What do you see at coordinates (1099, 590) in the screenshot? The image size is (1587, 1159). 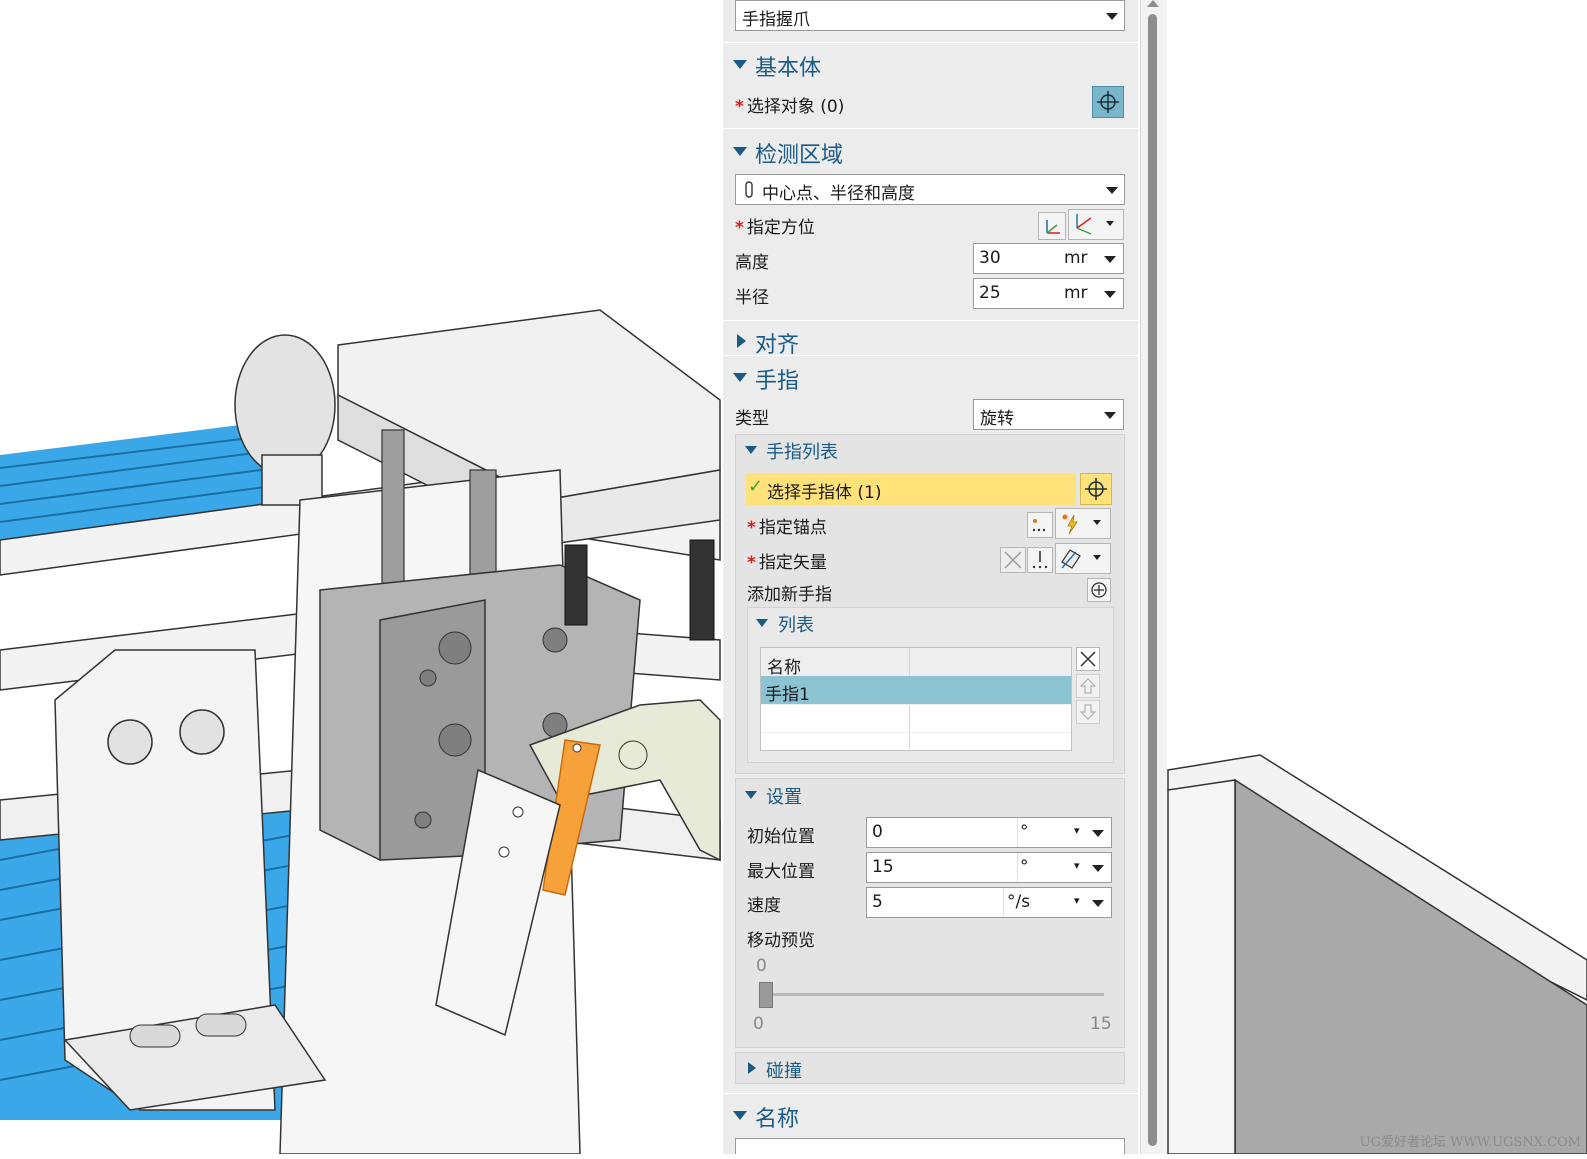 I see `add-finger-button` at bounding box center [1099, 590].